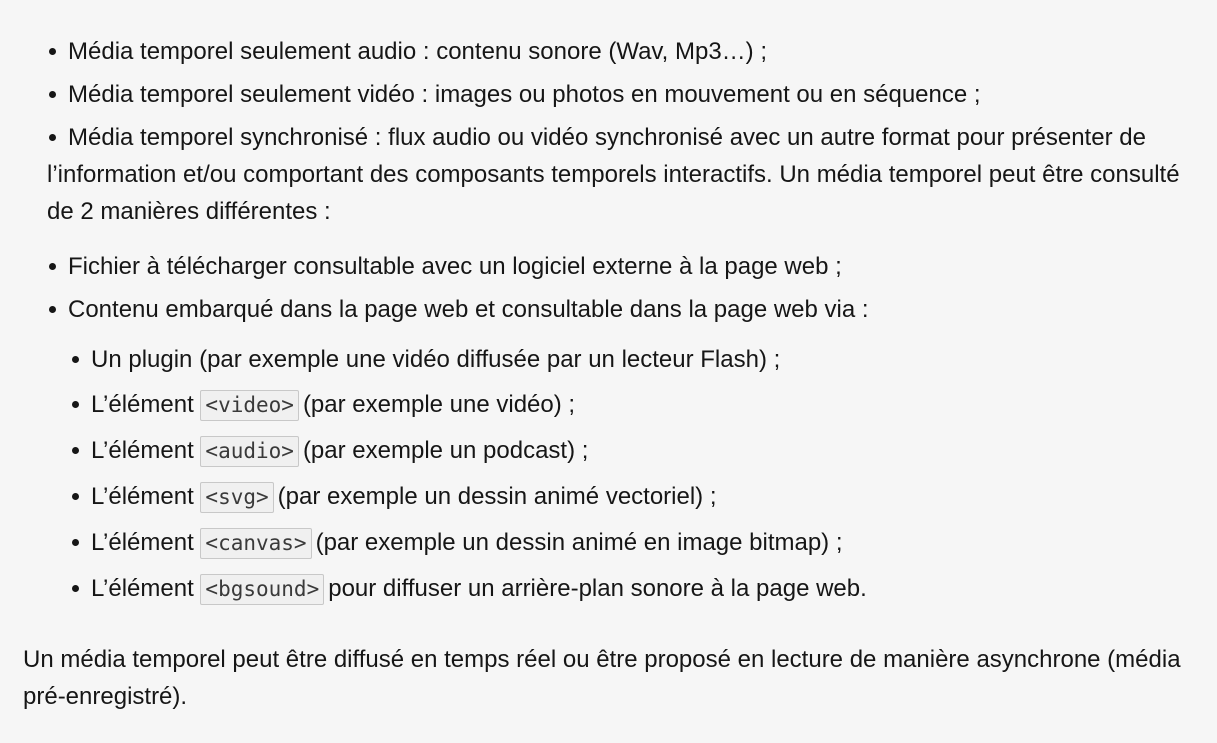 The height and width of the screenshot is (743, 1217). What do you see at coordinates (445, 450) in the screenshot?
I see `list-item-suffix: (par exemple un podcast) ;` at bounding box center [445, 450].